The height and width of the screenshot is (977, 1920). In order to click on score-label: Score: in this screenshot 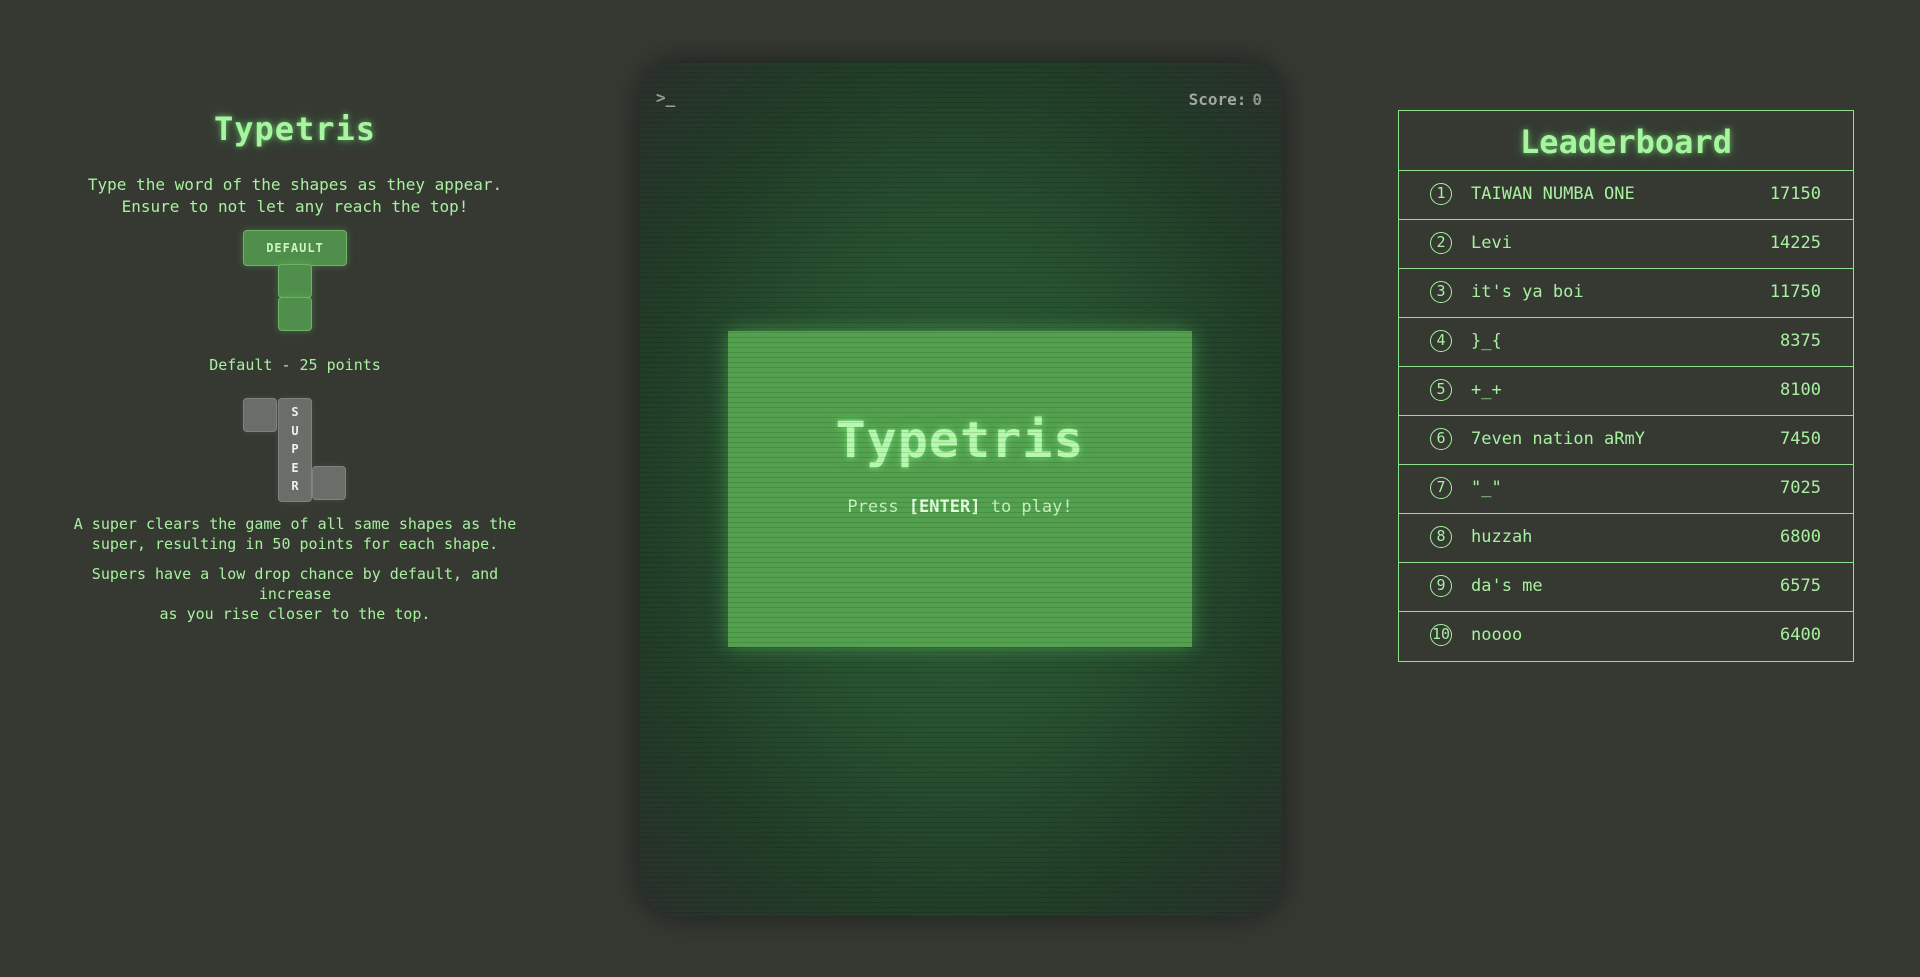, I will do `click(1217, 99)`.